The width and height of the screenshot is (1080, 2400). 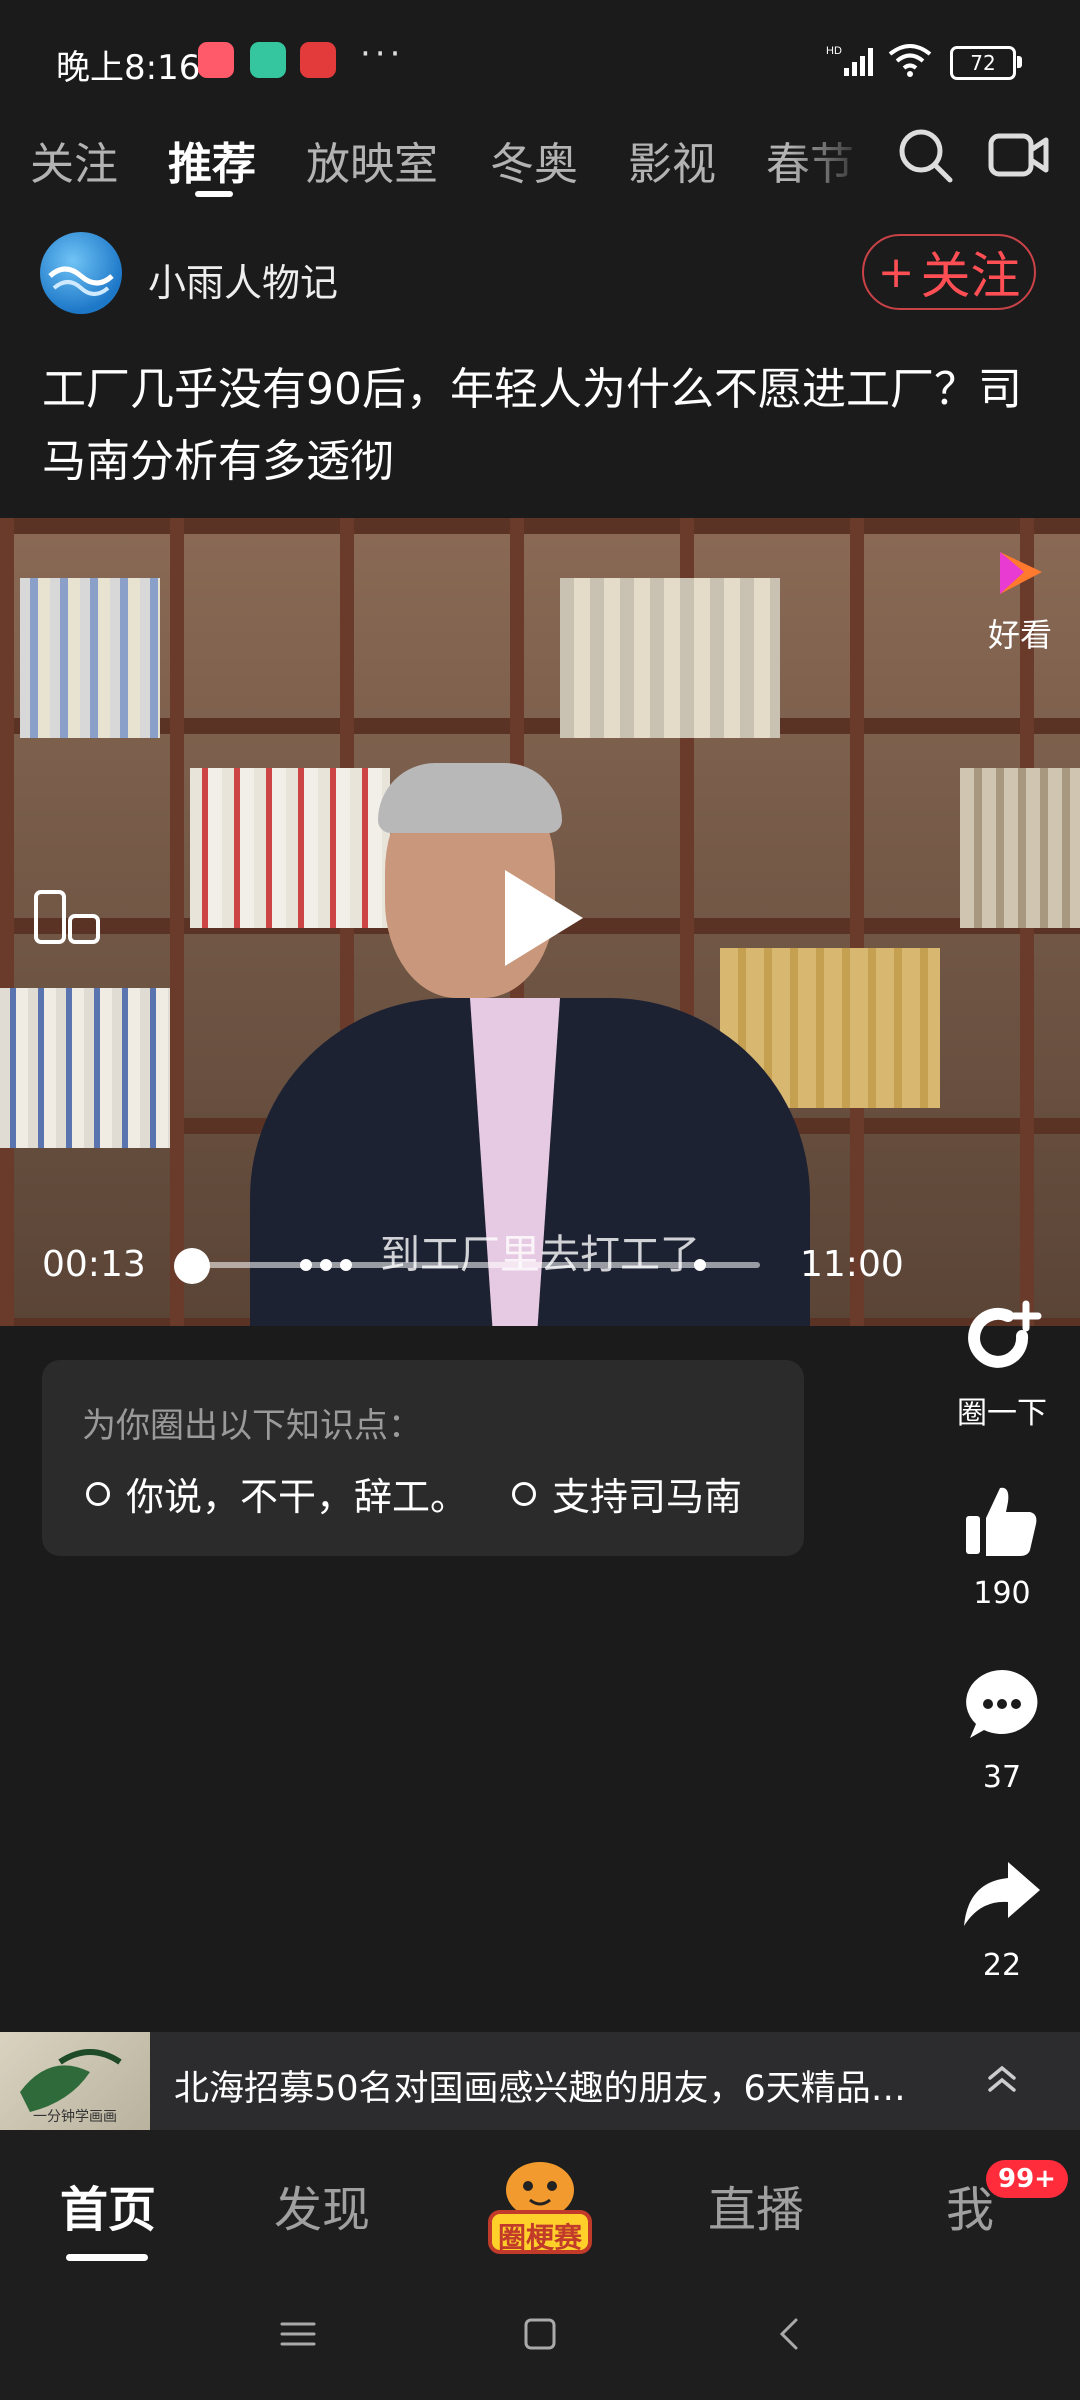 I want to click on author-avatar, so click(x=81, y=273).